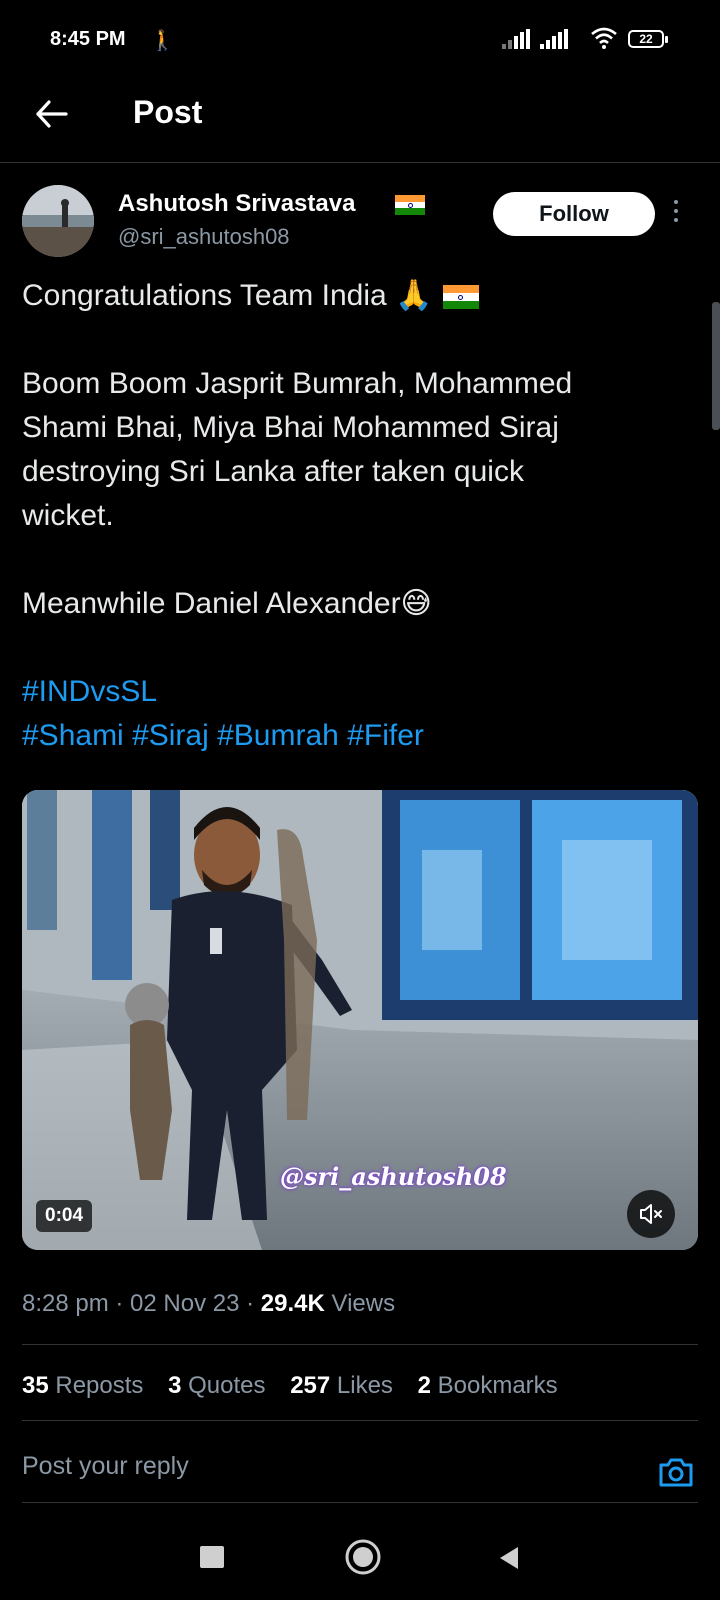 The height and width of the screenshot is (1600, 720). I want to click on post-time: 8:28 pm, so click(65, 1303).